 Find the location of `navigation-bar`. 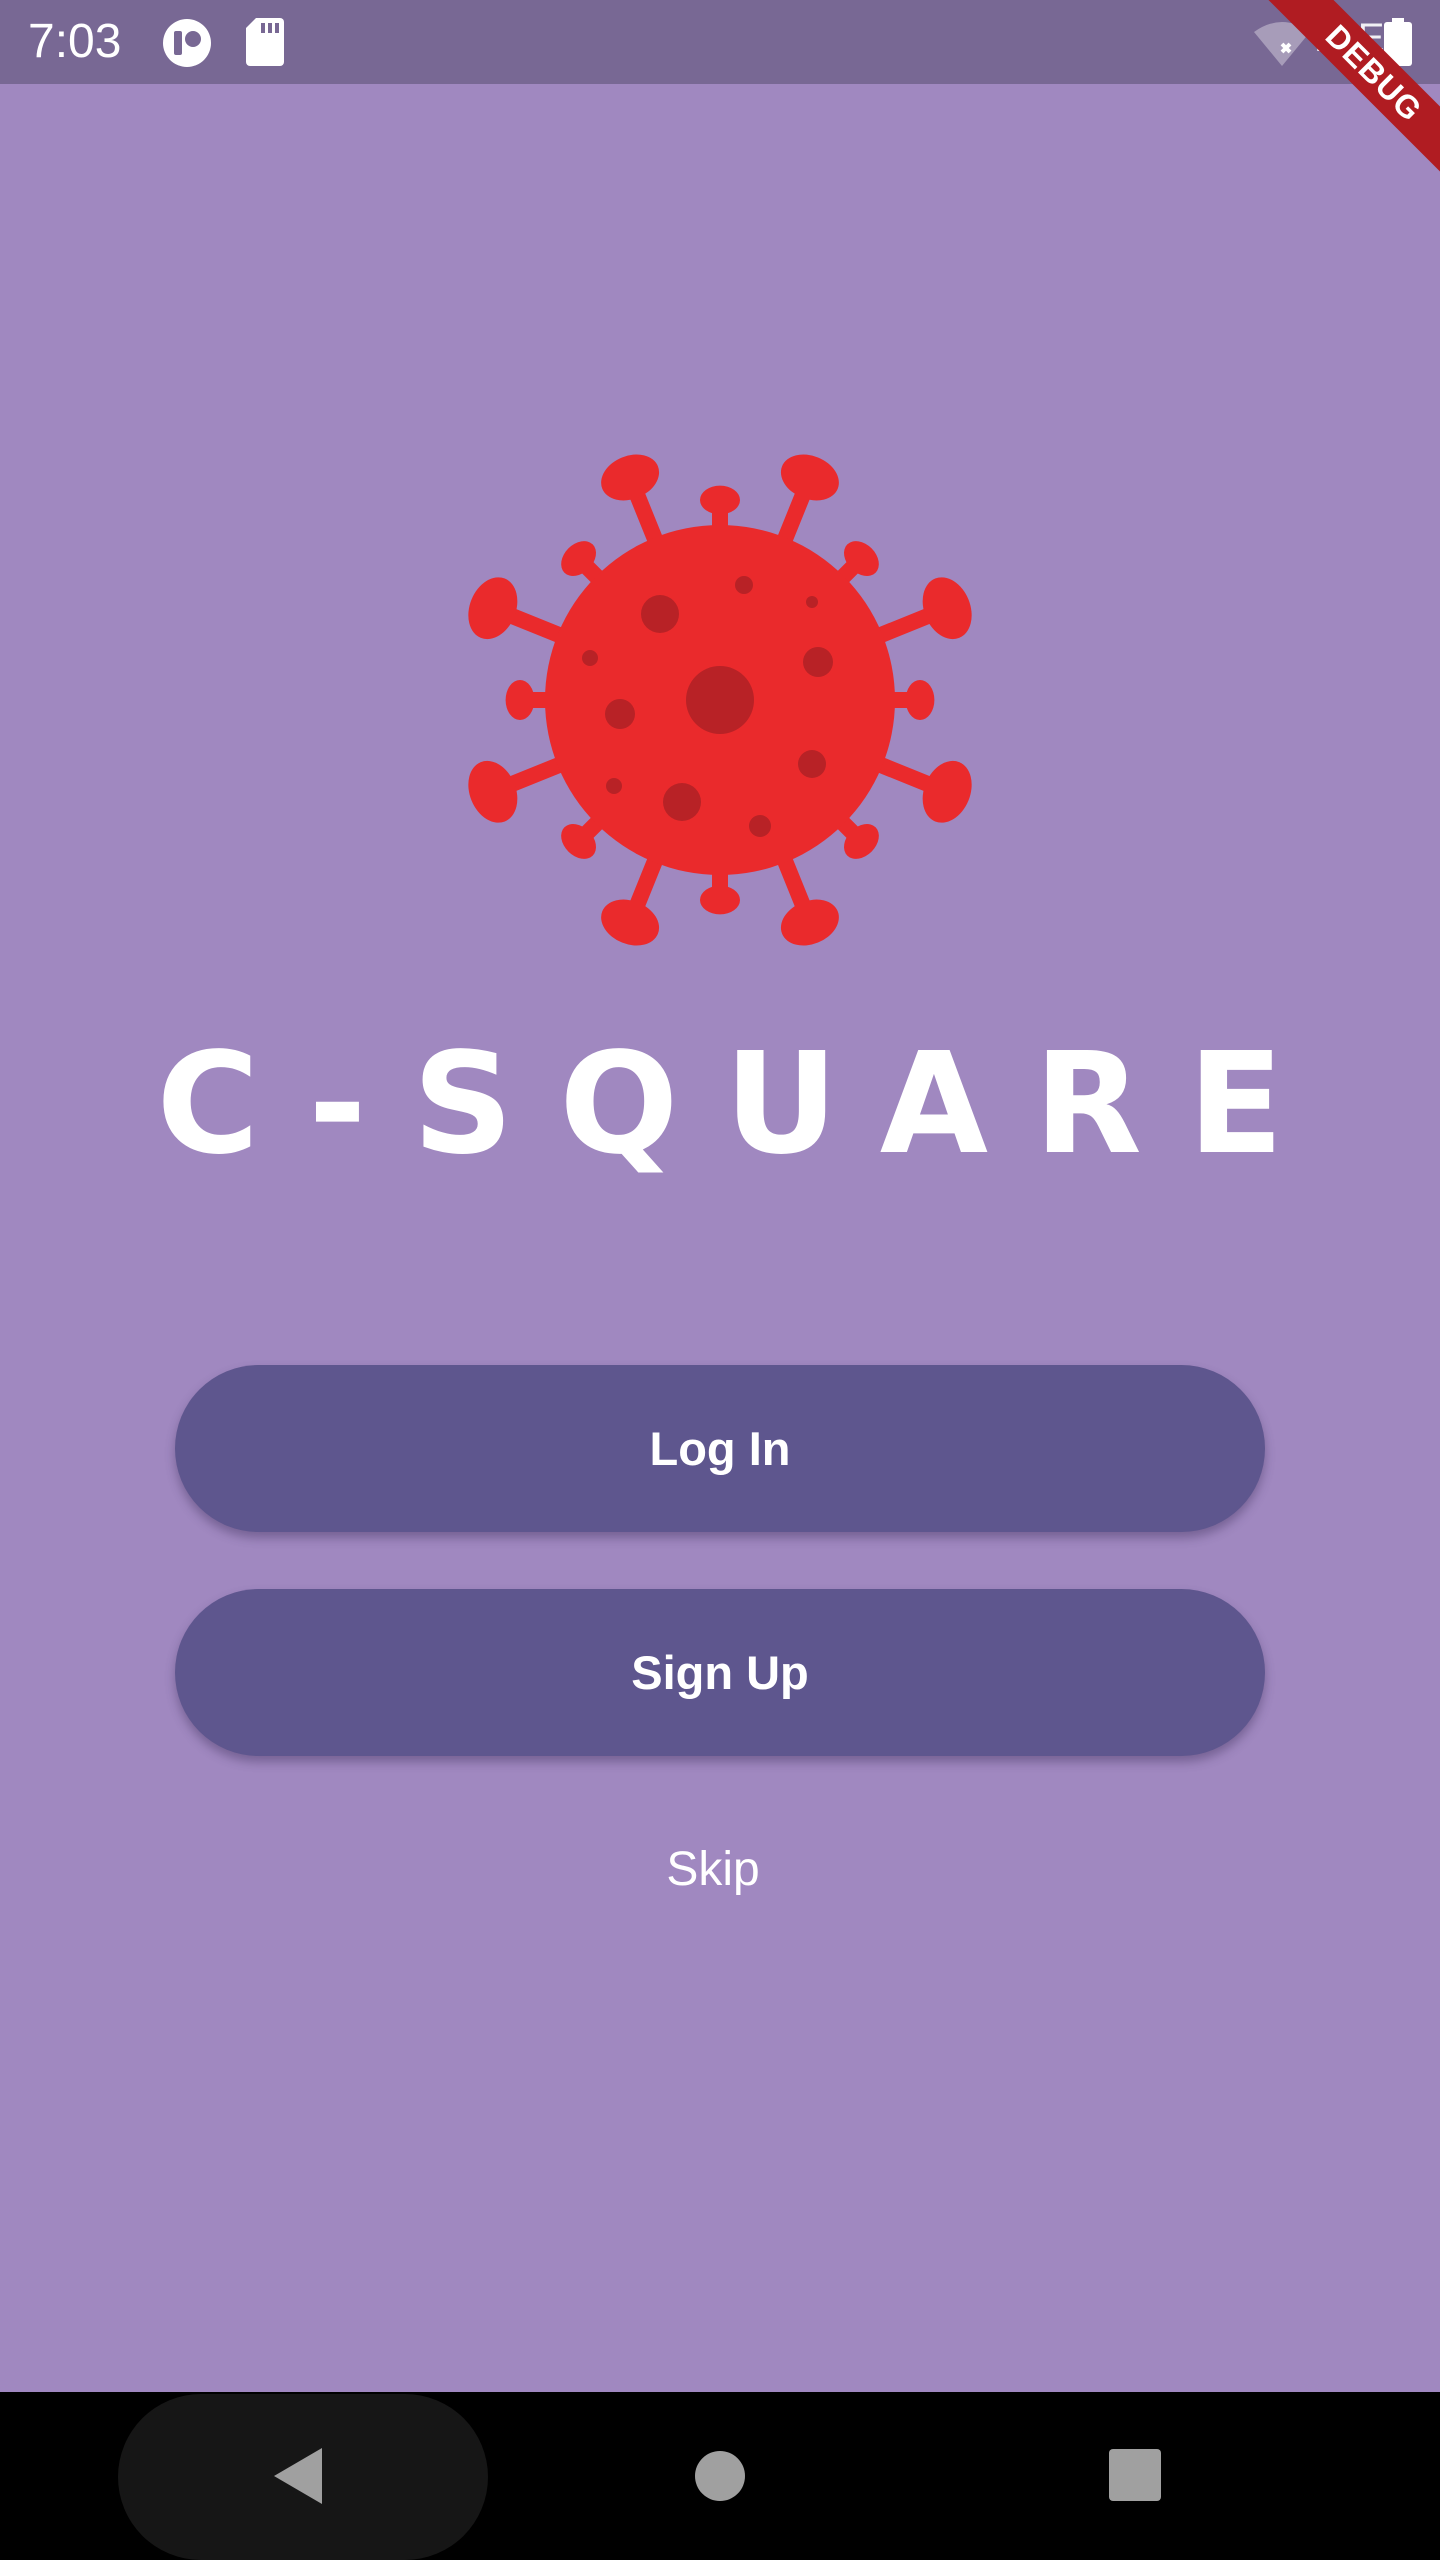

navigation-bar is located at coordinates (720, 2476).